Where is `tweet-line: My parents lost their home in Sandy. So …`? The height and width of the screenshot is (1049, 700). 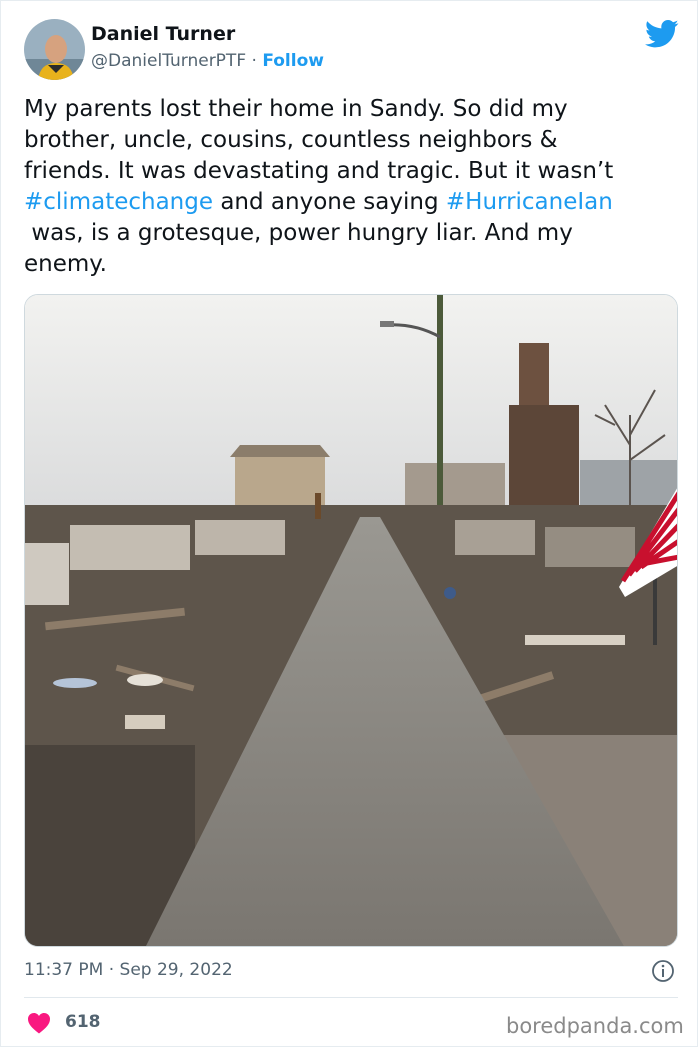 tweet-line: My parents lost their home in Sandy. So … is located at coordinates (296, 109).